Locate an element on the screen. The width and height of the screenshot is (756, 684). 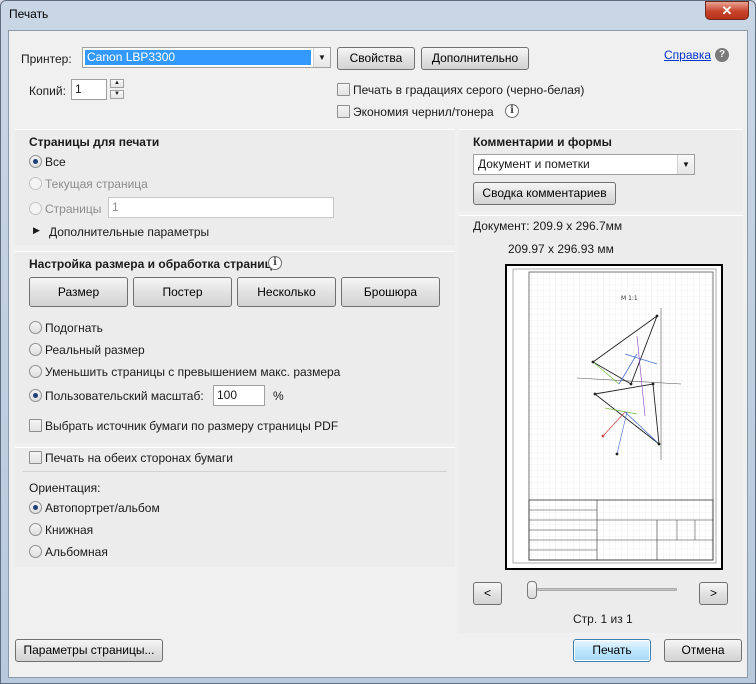
shrink-radio is located at coordinates (35, 371).